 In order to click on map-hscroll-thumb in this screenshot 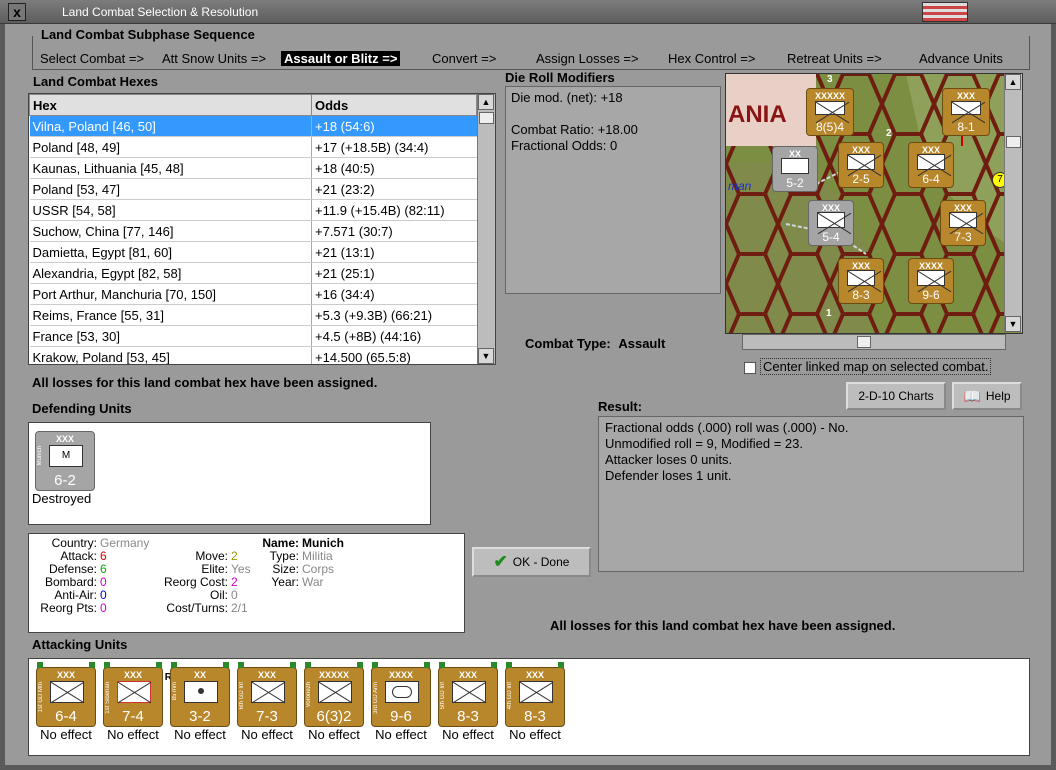, I will do `click(864, 342)`.